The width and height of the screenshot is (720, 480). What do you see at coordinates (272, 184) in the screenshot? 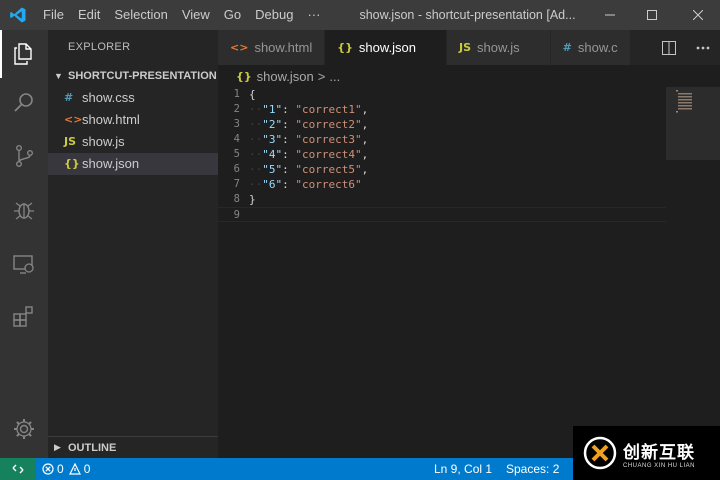
I see `json-key: "6"` at bounding box center [272, 184].